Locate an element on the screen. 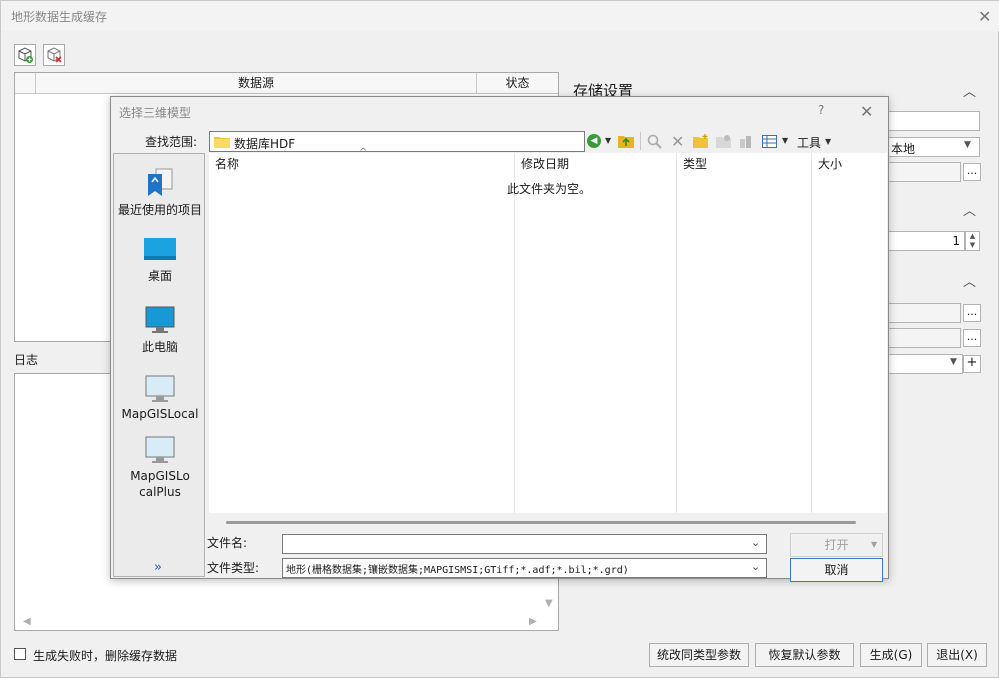 The height and width of the screenshot is (678, 999). up-folder-icon is located at coordinates (626, 141).